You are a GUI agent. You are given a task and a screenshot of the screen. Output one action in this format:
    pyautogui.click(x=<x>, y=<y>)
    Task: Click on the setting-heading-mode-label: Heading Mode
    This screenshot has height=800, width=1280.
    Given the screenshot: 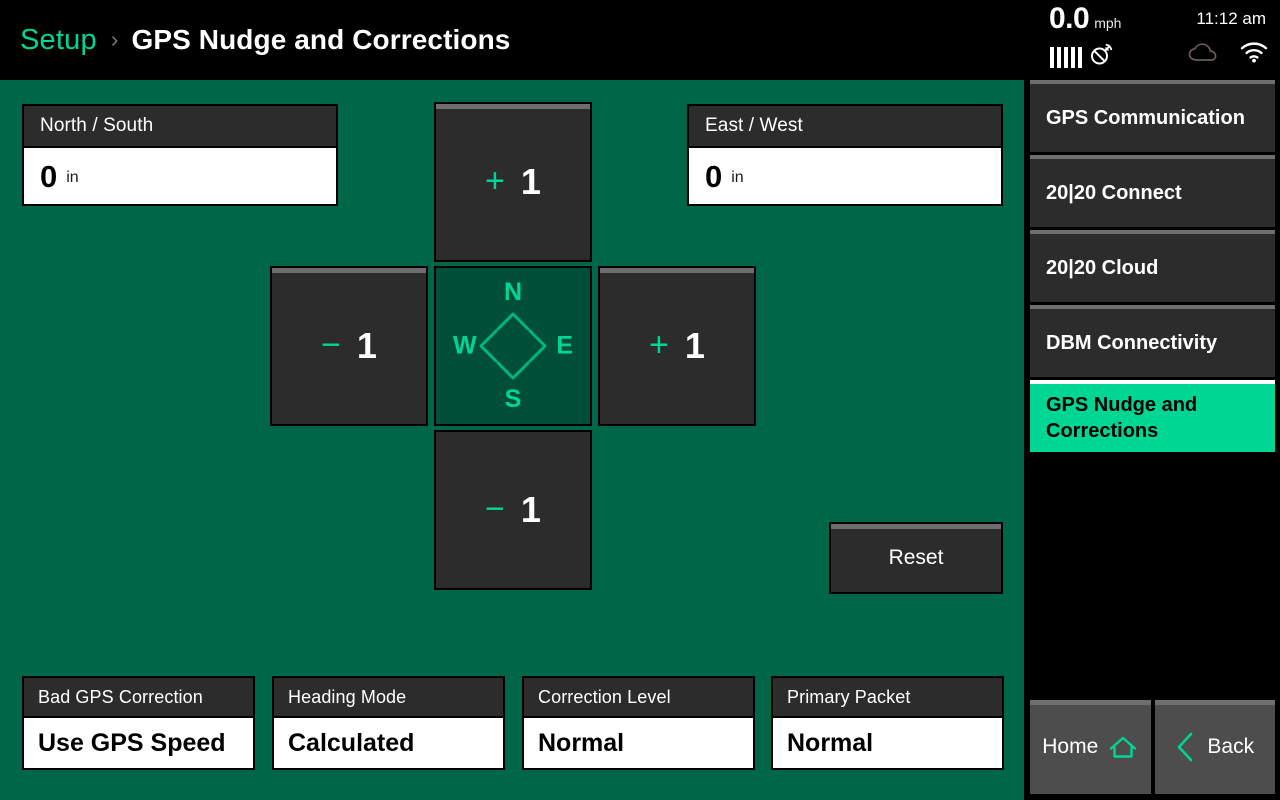 What is the action you would take?
    pyautogui.click(x=347, y=696)
    